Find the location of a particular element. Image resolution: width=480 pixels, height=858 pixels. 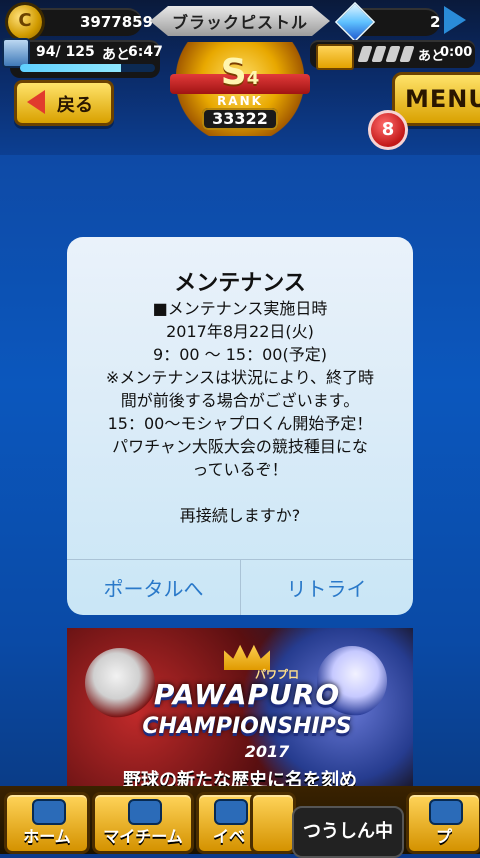

event-icon is located at coordinates (231, 812).